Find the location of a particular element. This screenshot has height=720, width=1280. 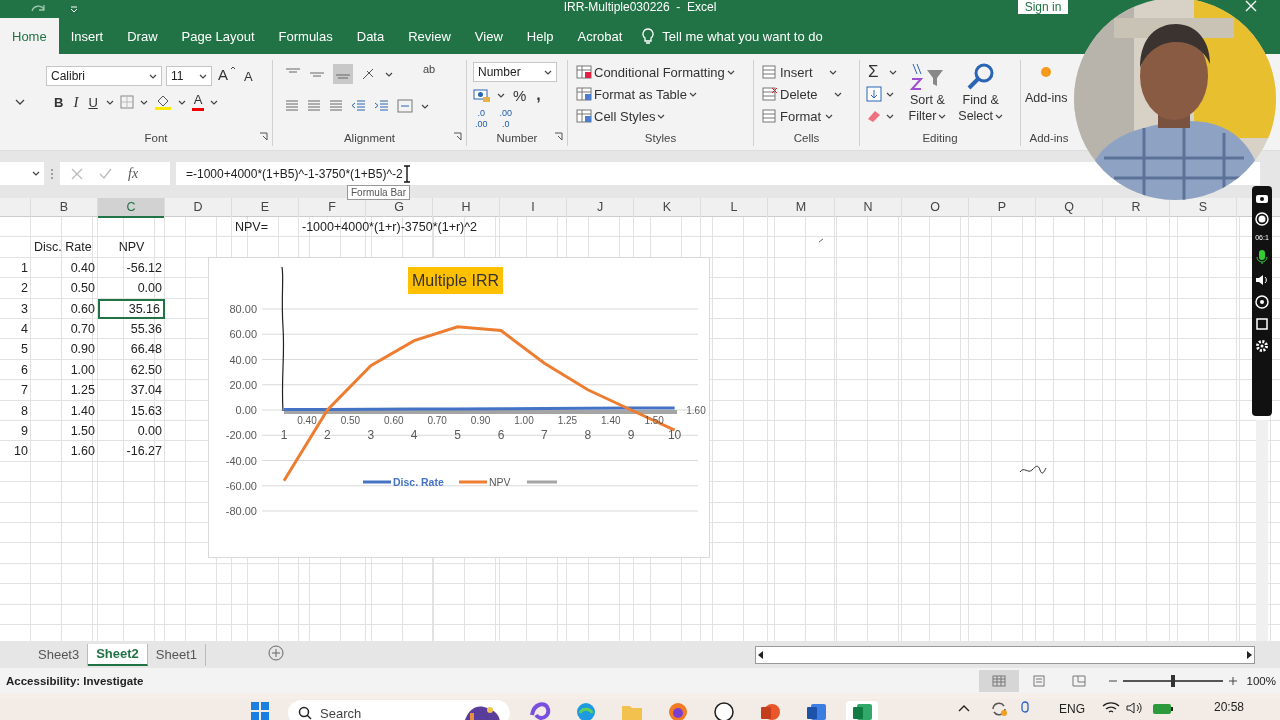

taskbar-search: Search is located at coordinates (399, 710).